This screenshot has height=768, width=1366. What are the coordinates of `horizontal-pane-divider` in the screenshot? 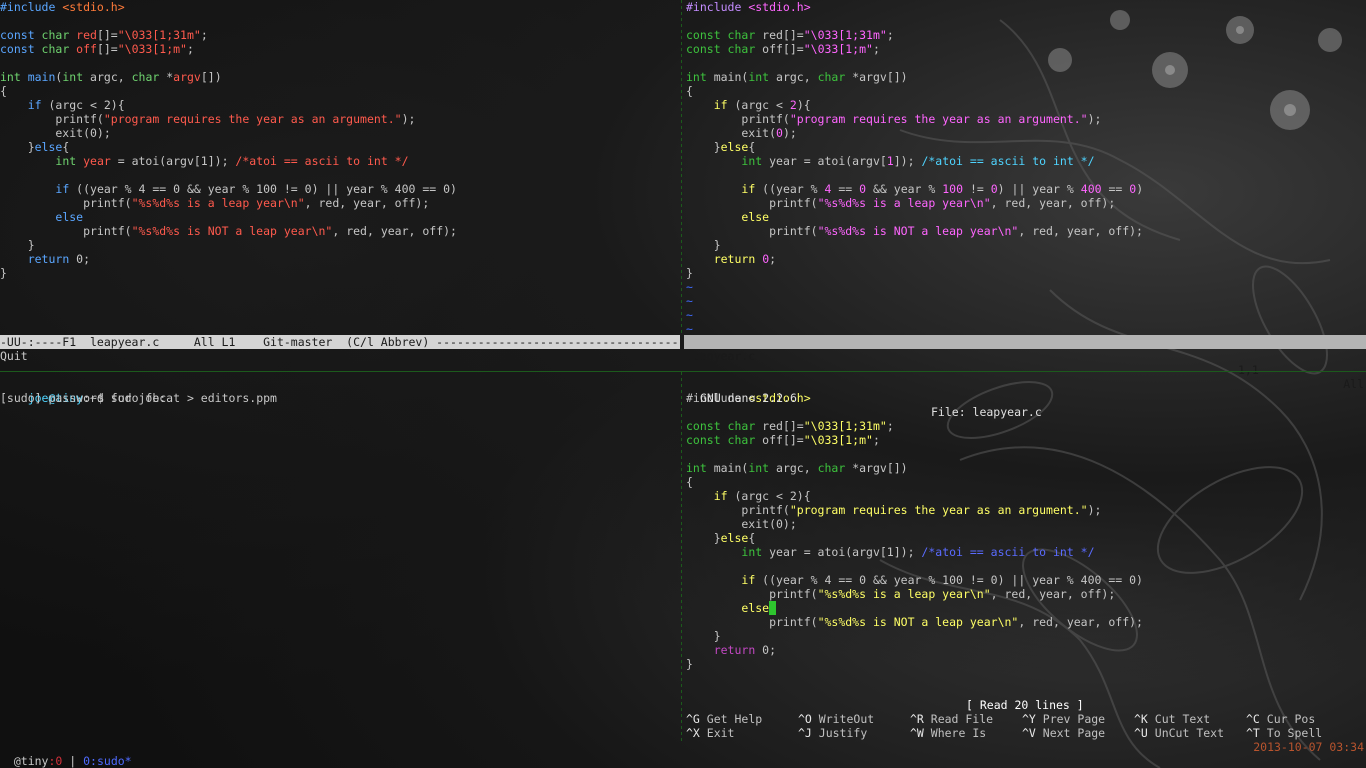 It's located at (683, 371).